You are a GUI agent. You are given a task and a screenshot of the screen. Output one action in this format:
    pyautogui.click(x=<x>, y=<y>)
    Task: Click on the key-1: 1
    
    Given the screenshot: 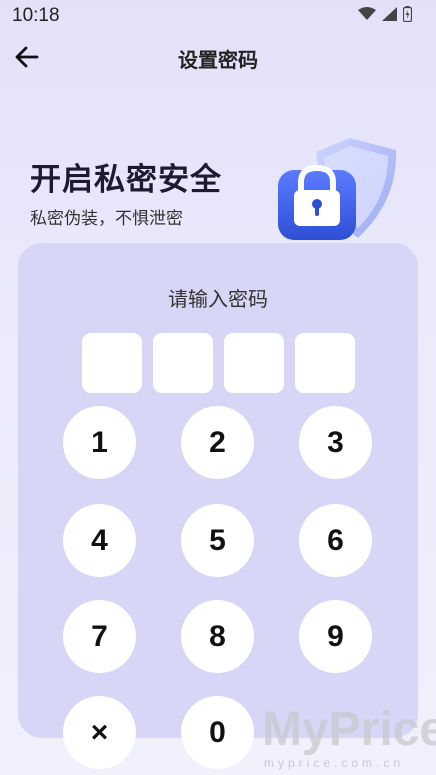 What is the action you would take?
    pyautogui.click(x=99, y=442)
    